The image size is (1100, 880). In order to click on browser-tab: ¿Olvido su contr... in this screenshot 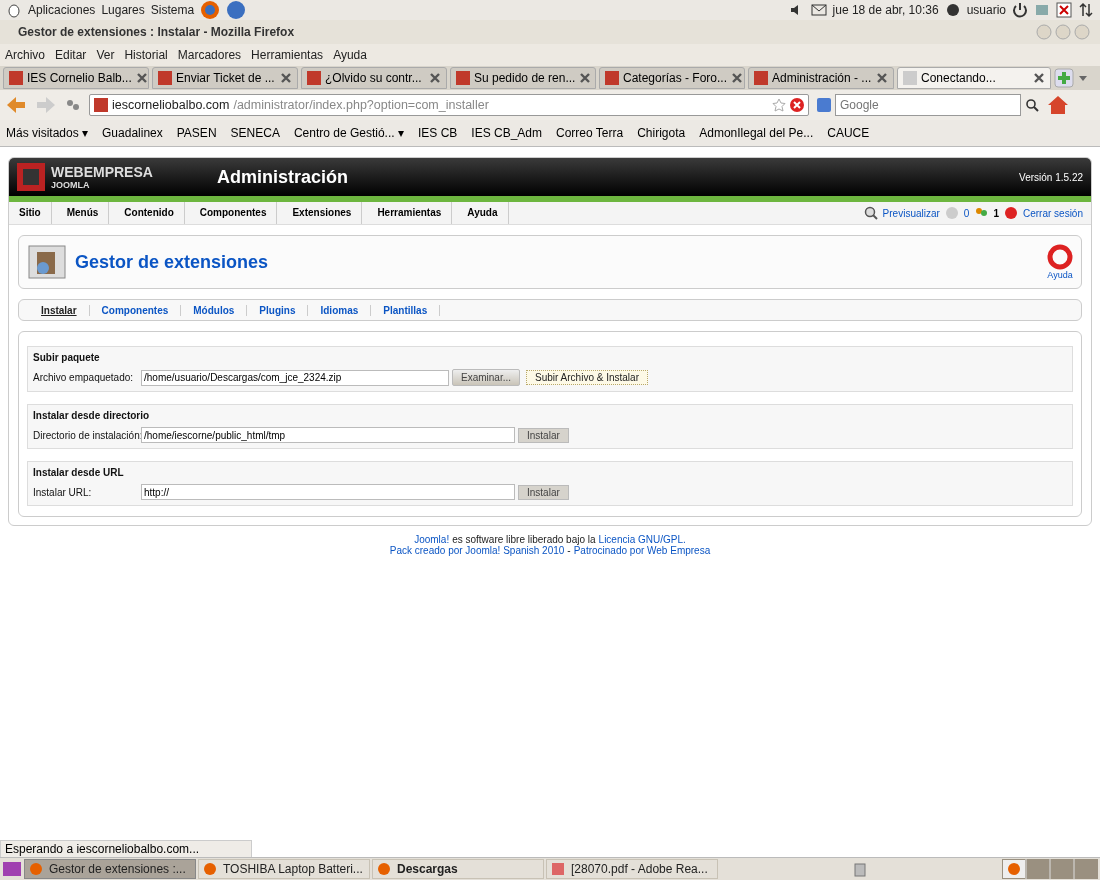, I will do `click(374, 78)`.